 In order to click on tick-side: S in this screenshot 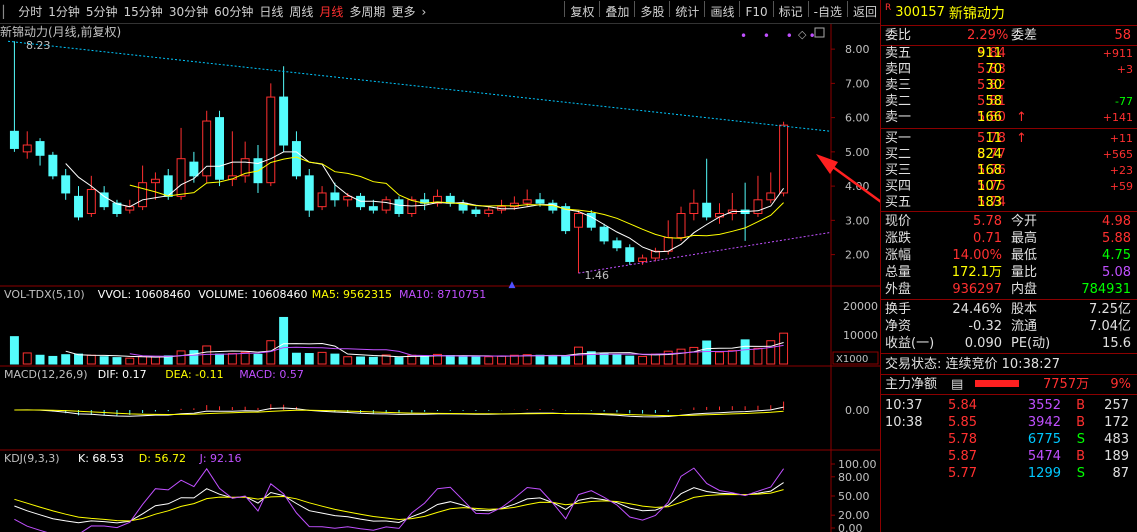, I will do `click(1080, 439)`.